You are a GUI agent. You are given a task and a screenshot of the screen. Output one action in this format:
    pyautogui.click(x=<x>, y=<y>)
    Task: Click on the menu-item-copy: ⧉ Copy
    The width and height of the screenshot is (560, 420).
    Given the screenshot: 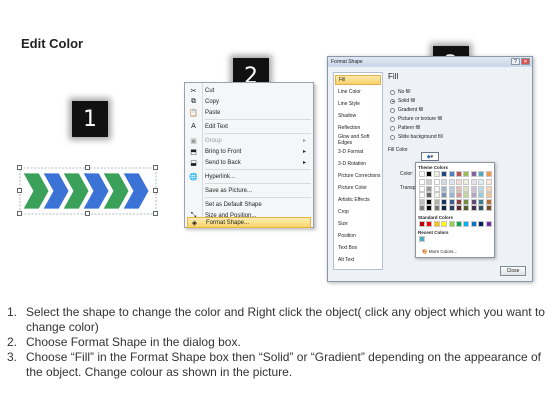 What is the action you would take?
    pyautogui.click(x=249, y=101)
    